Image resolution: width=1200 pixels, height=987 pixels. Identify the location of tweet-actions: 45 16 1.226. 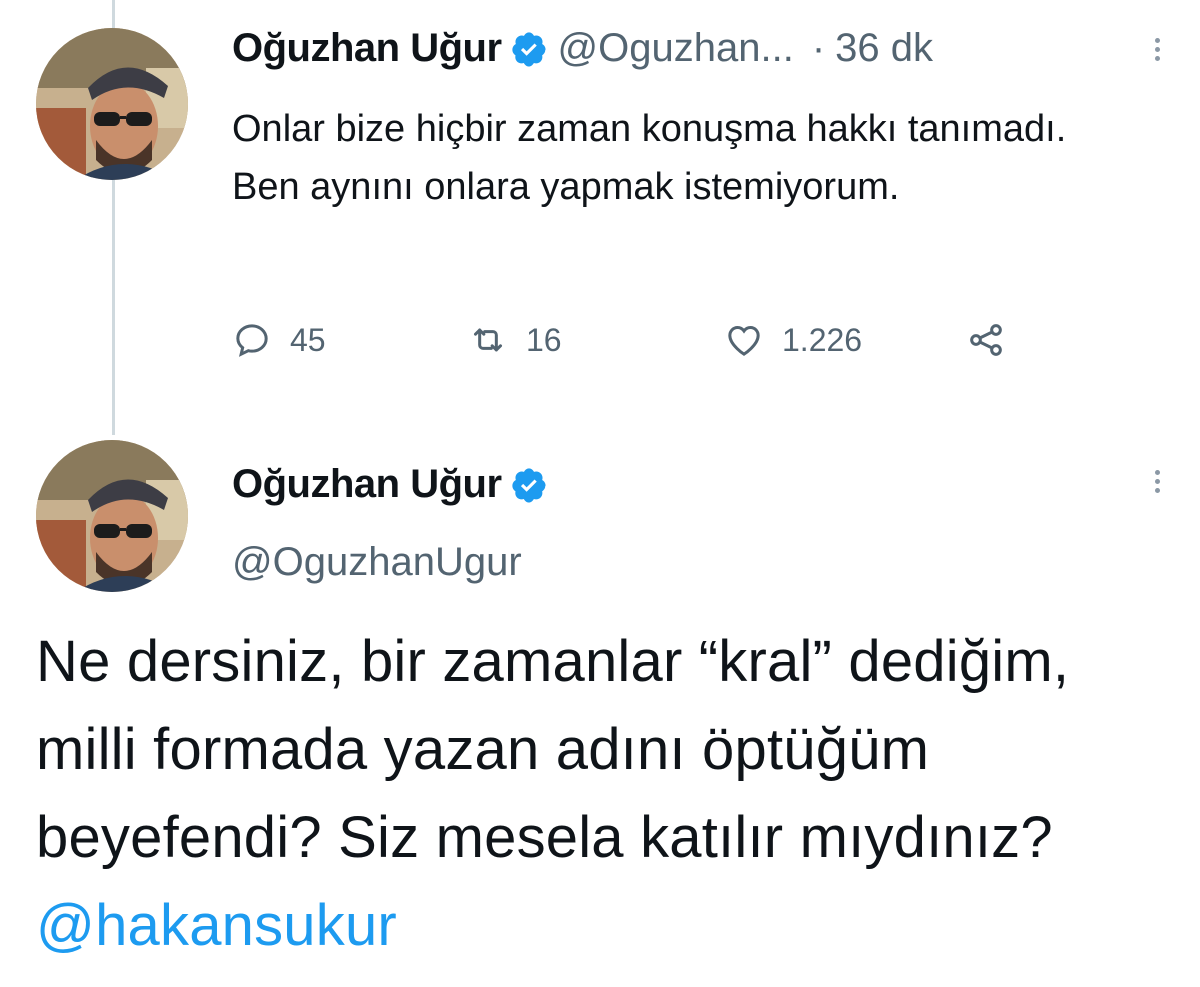
(632, 345).